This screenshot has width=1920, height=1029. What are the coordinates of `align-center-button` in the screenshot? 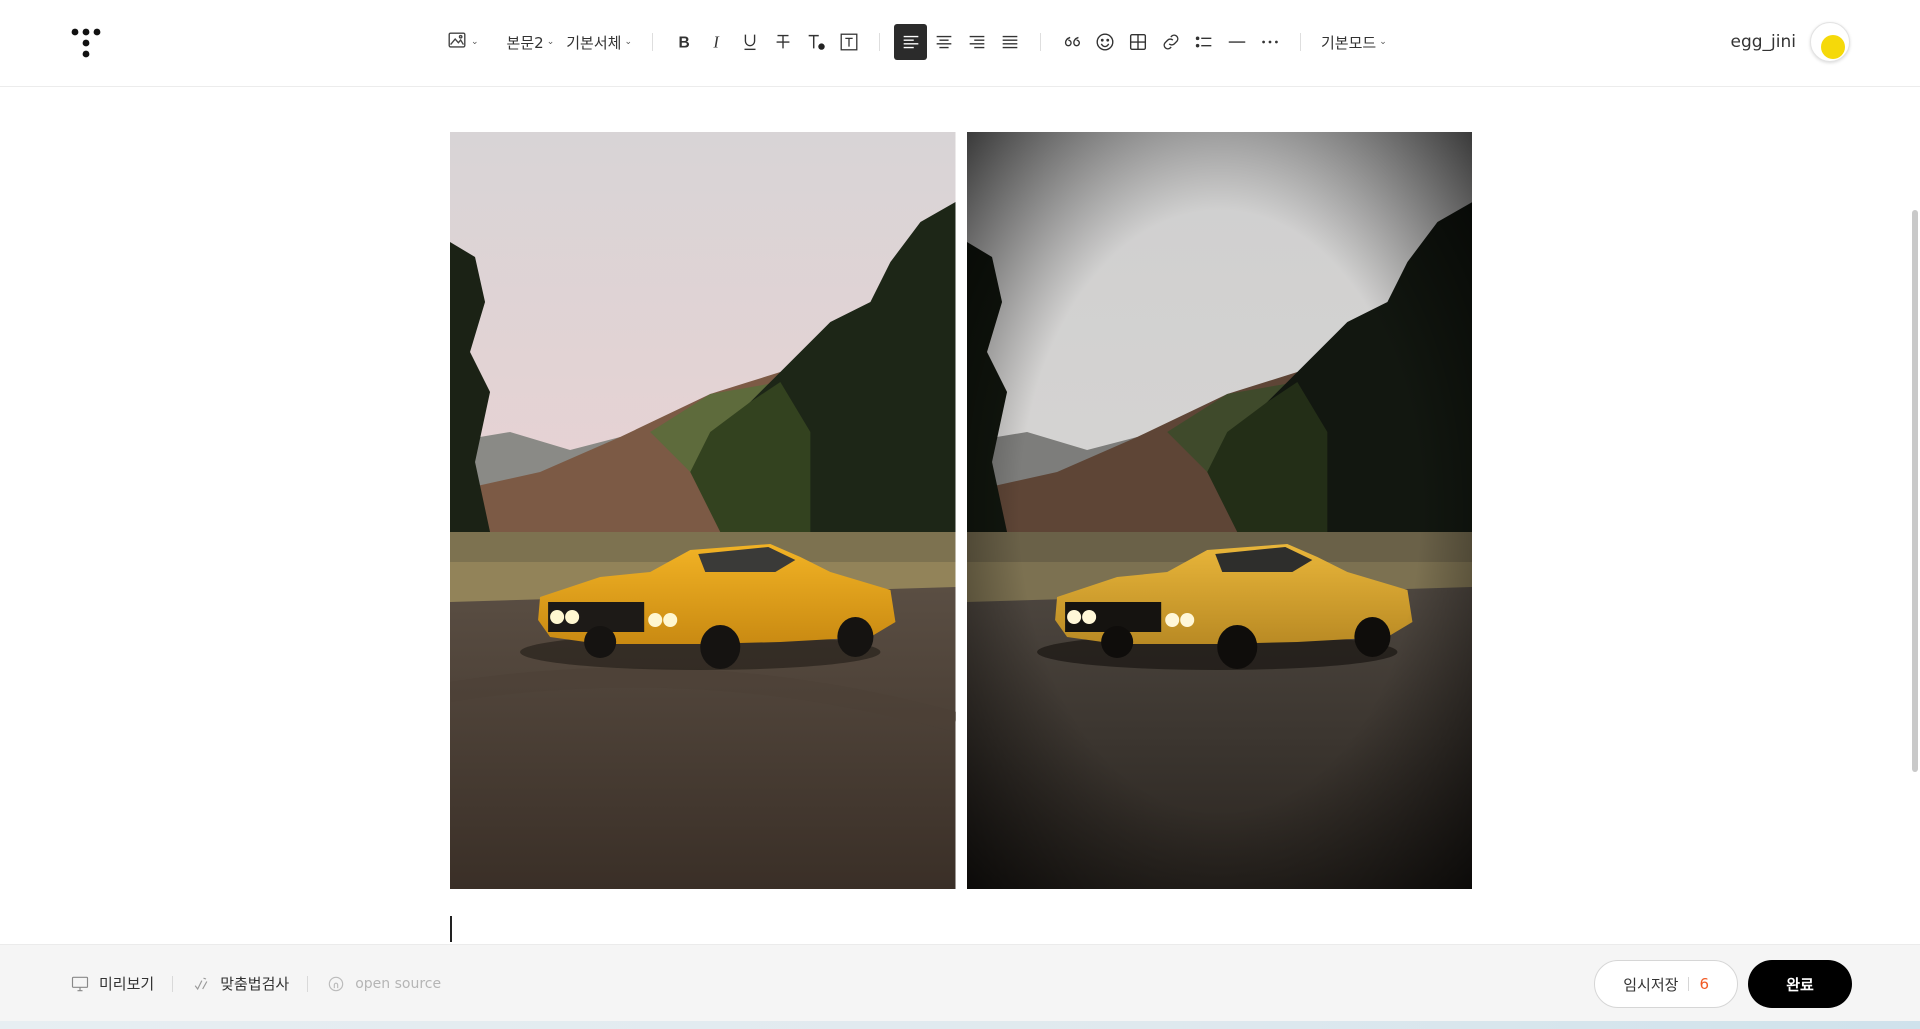 It's located at (943, 42).